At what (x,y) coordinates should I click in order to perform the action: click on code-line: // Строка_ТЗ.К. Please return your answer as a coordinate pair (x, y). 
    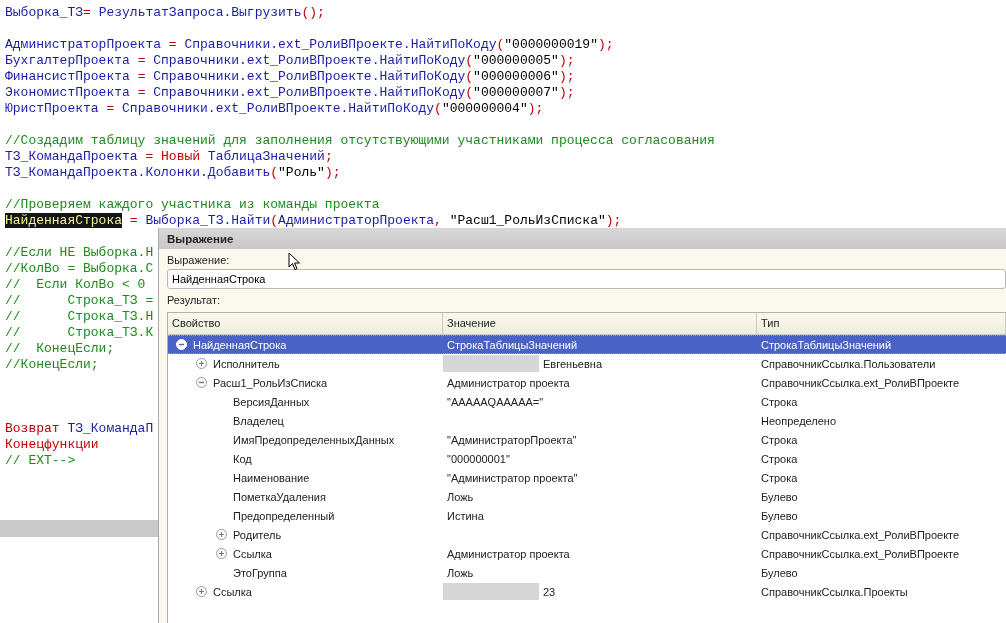
    Looking at the image, I should click on (79, 333).